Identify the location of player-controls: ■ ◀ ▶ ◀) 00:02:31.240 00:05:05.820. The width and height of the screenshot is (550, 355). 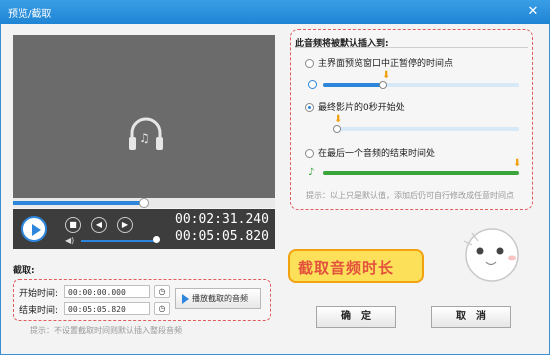
(144, 229).